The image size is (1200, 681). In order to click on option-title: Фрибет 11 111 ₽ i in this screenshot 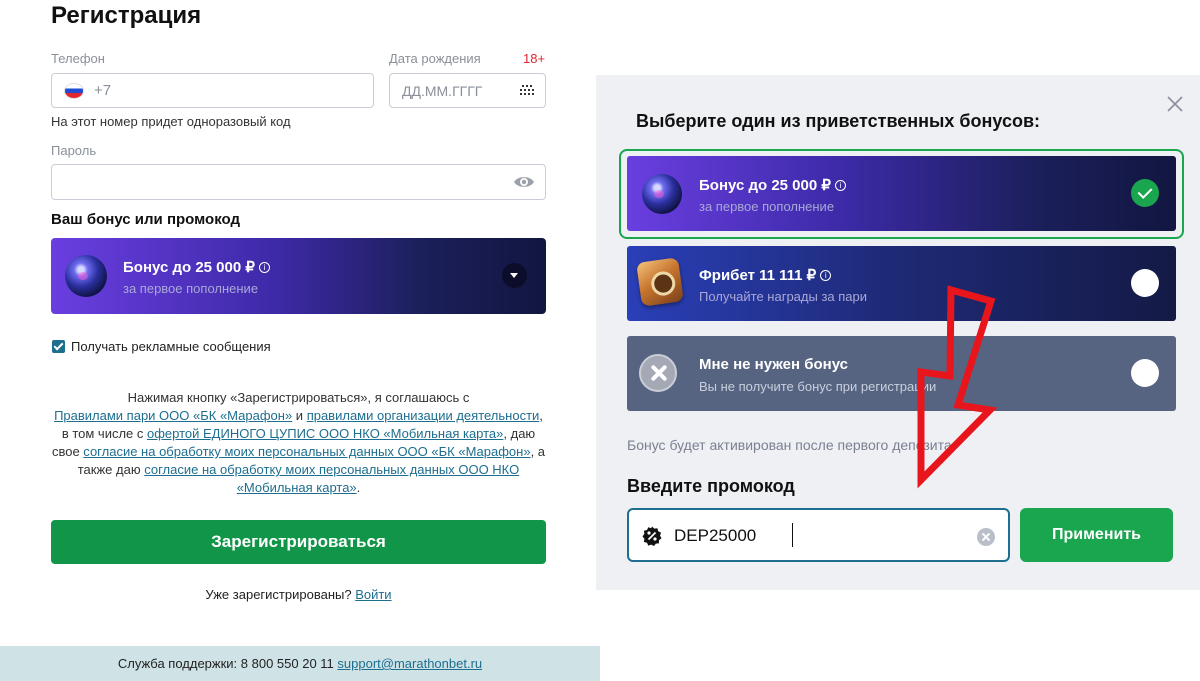, I will do `click(765, 275)`.